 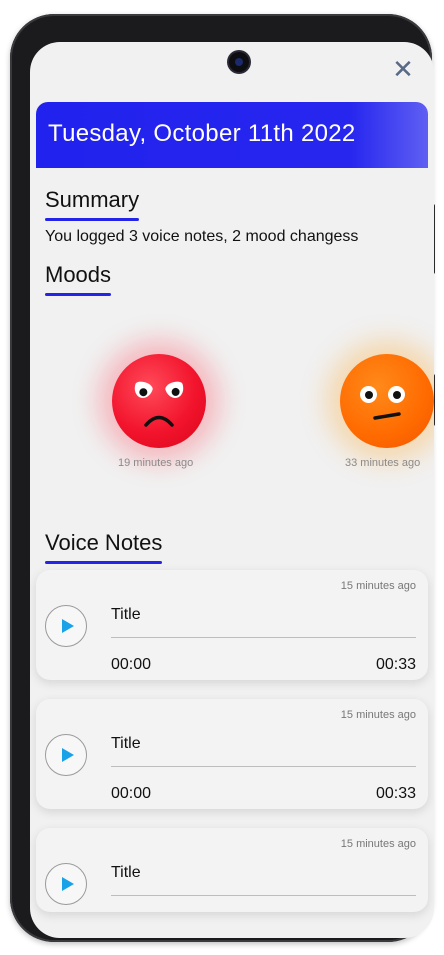 What do you see at coordinates (92, 204) in the screenshot?
I see `summary-heading: Summary` at bounding box center [92, 204].